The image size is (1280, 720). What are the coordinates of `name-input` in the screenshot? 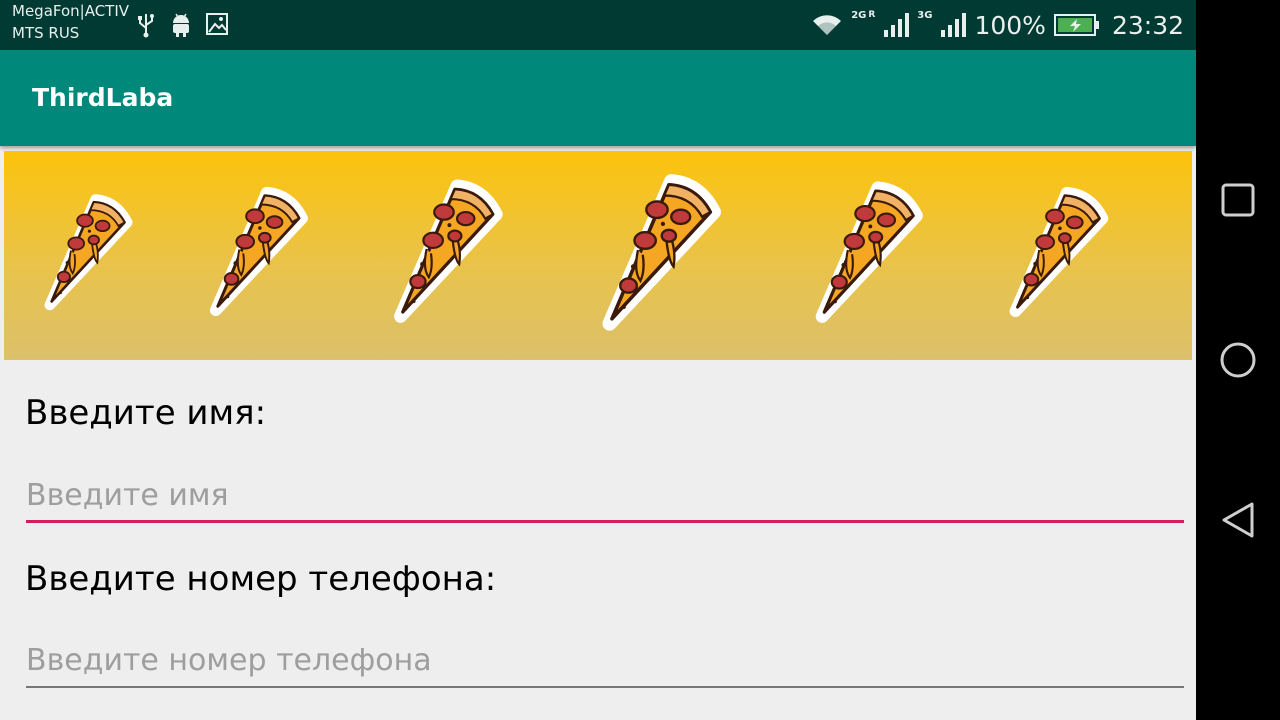 It's located at (605, 495).